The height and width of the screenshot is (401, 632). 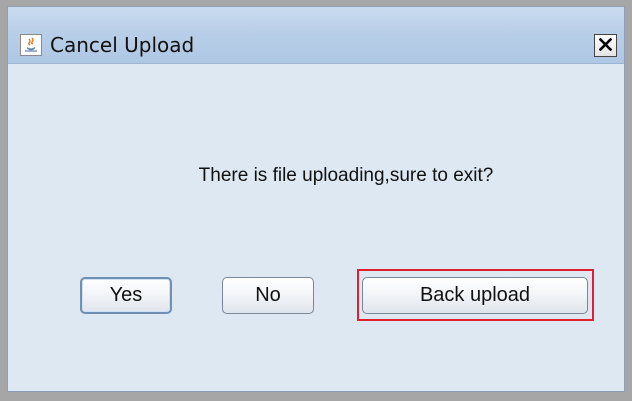 What do you see at coordinates (346, 175) in the screenshot?
I see `dialog-message: There is file uploading,sure to exit?` at bounding box center [346, 175].